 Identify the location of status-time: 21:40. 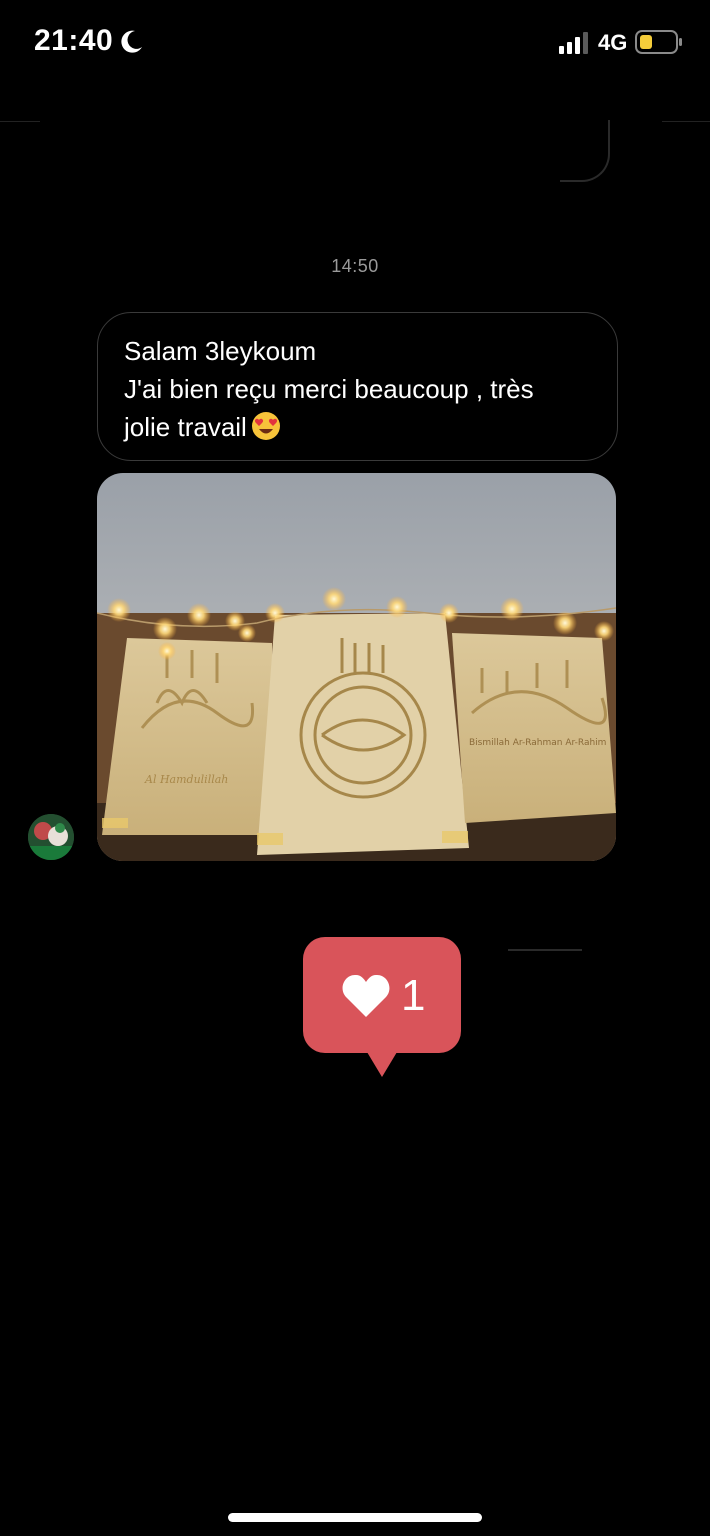
(74, 40).